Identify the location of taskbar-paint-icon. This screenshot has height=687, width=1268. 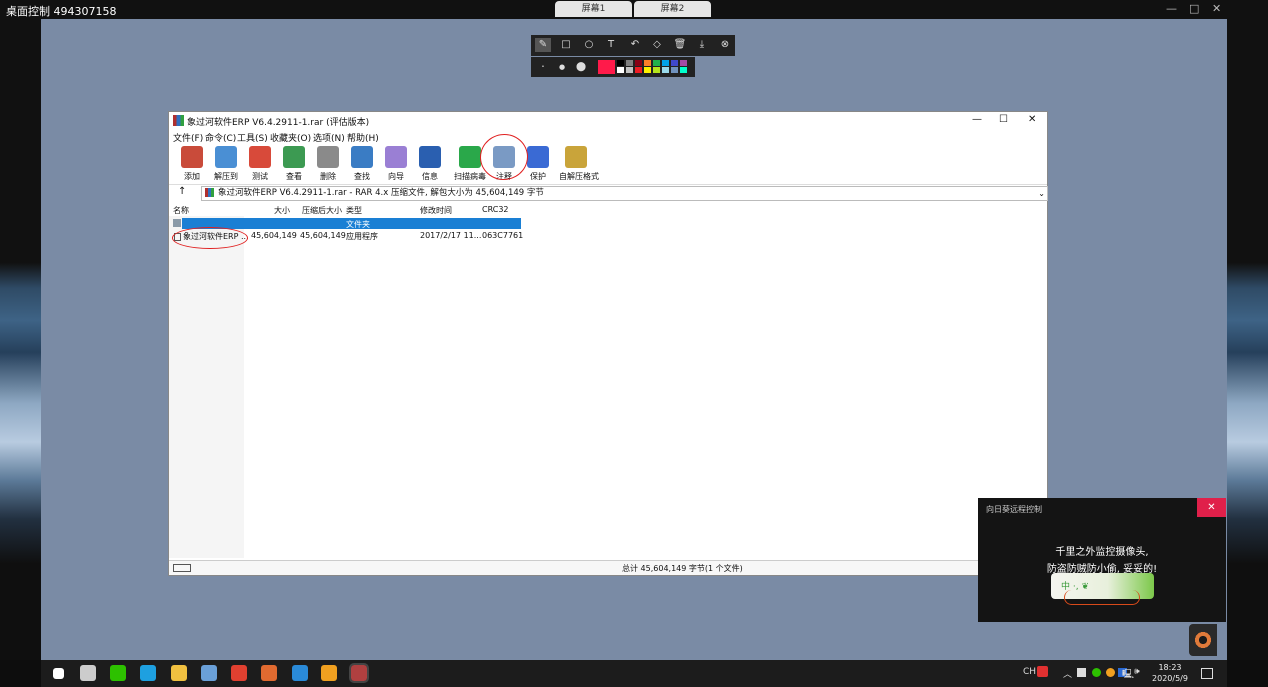
(269, 673).